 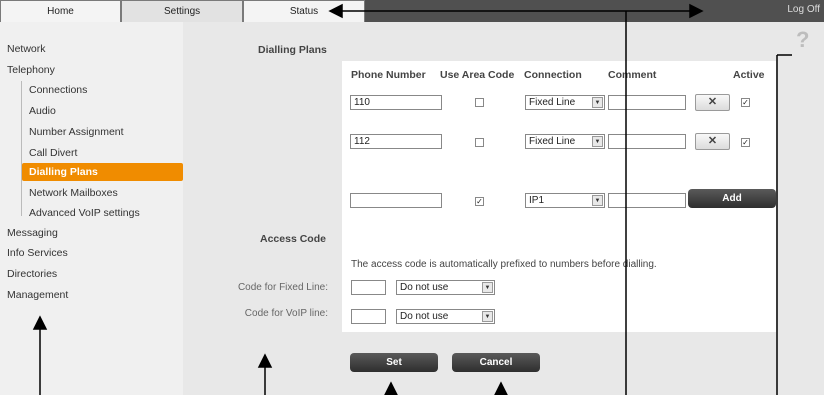 I want to click on col-use-area-code: Use Area Code, so click(x=477, y=75).